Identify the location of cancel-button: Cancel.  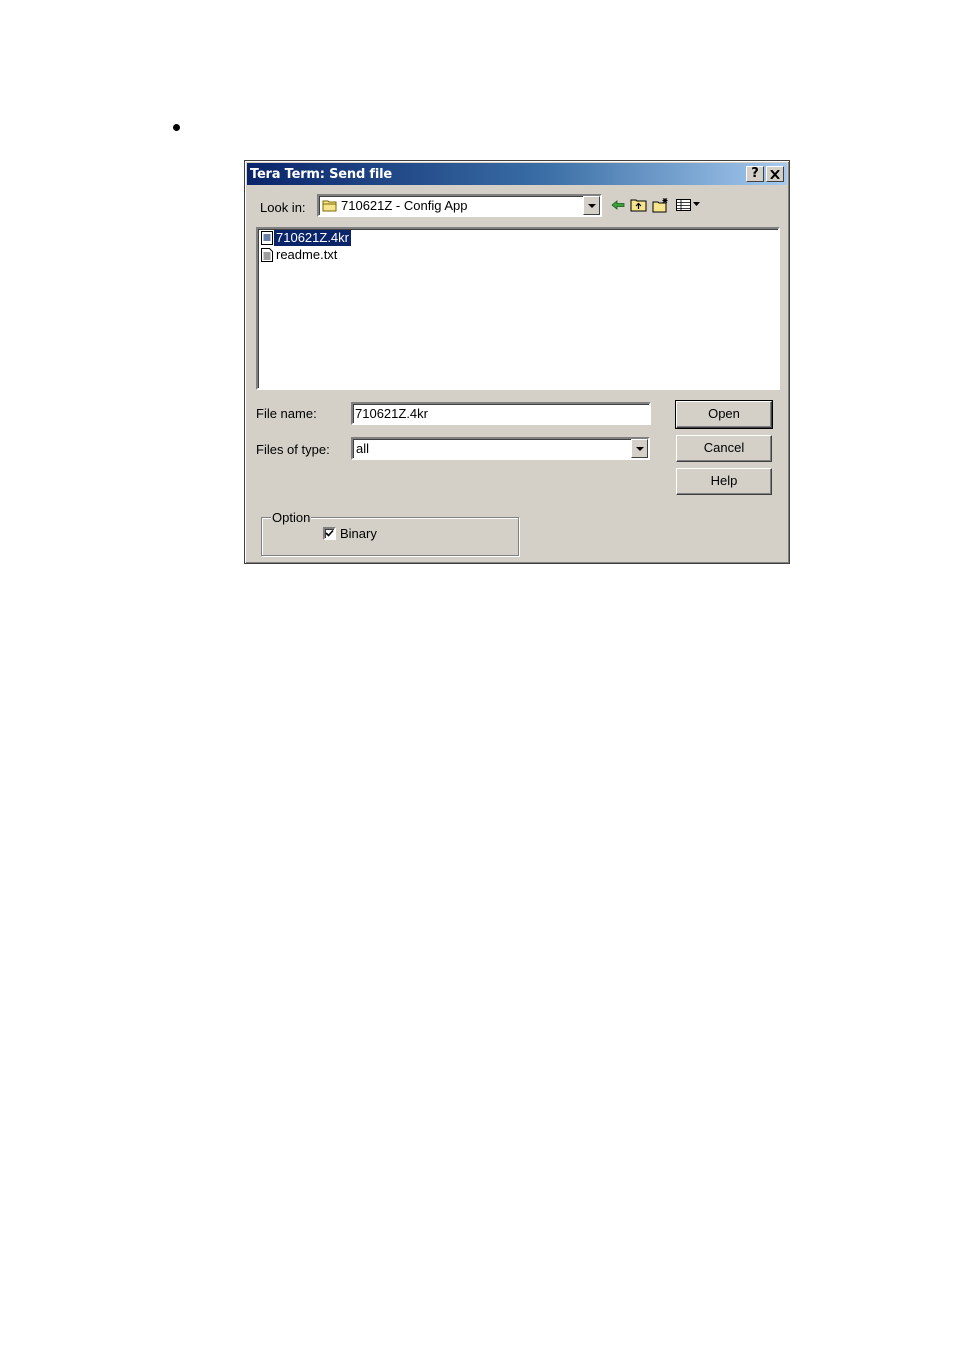
(724, 448).